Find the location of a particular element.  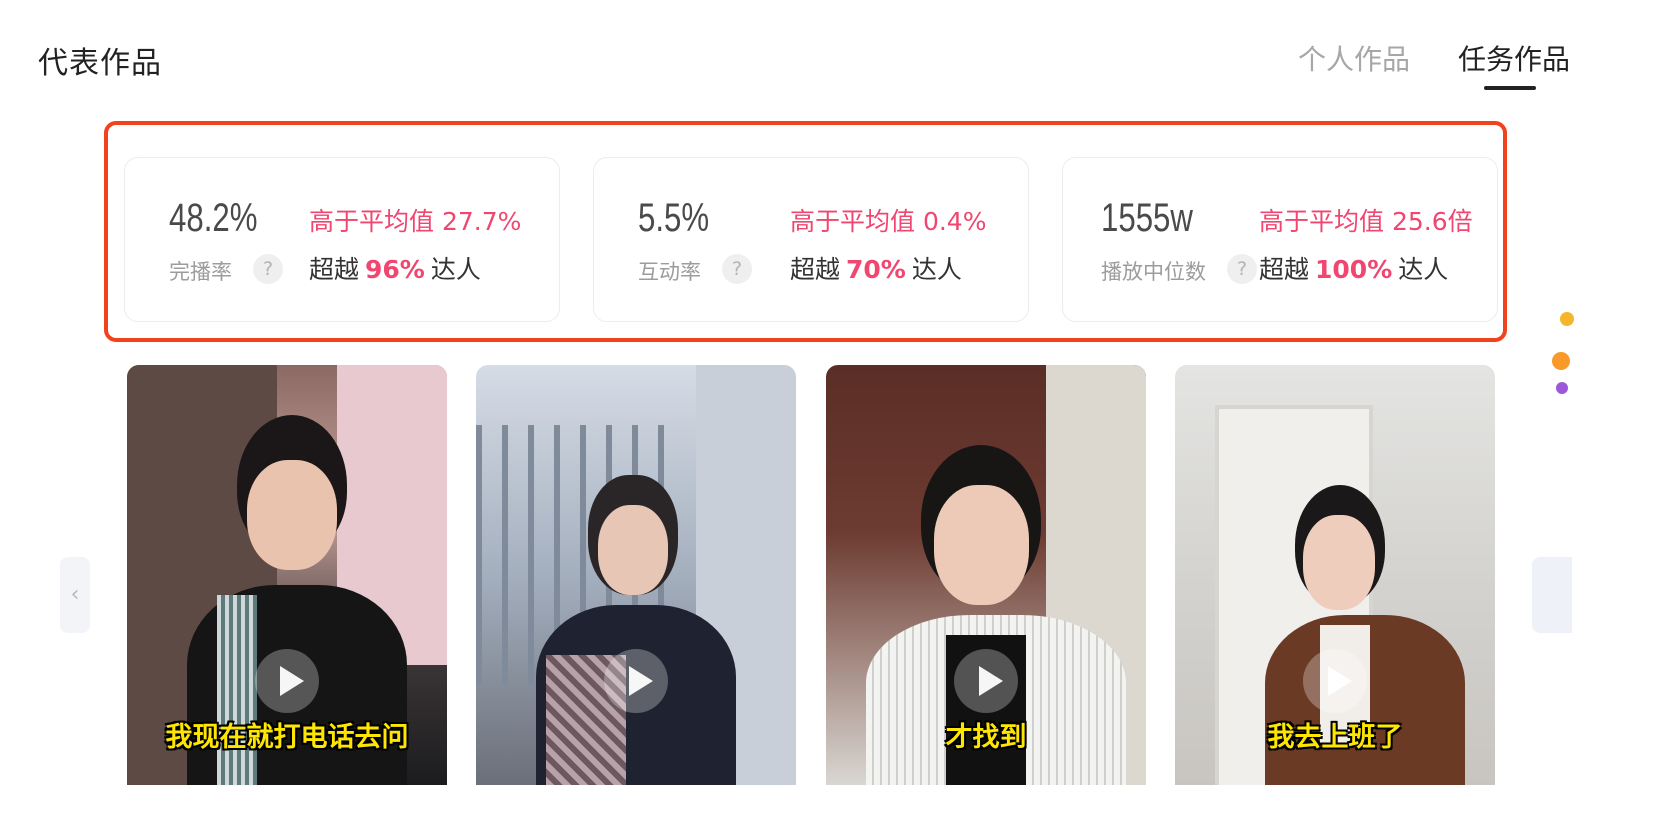

video-card: 我现在就打电话去问 is located at coordinates (287, 575).